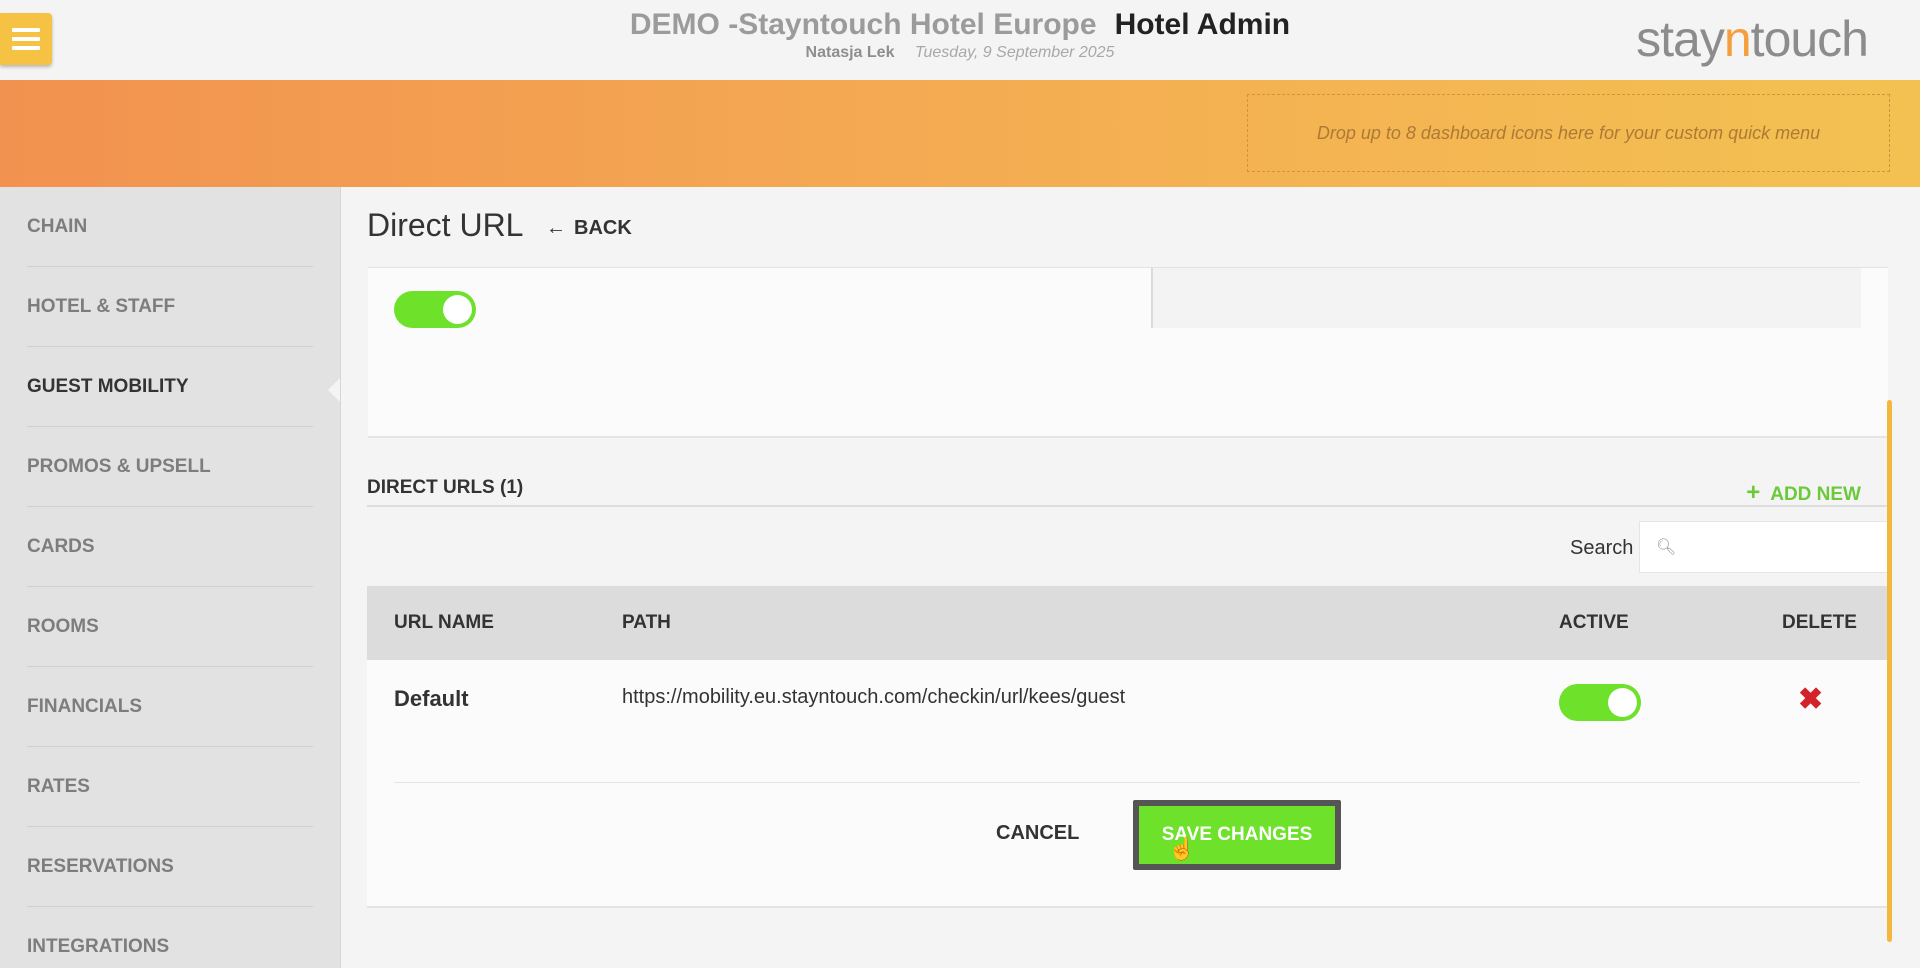  I want to click on save-changes-button-frame: SAVE CHANGES, so click(1237, 835).